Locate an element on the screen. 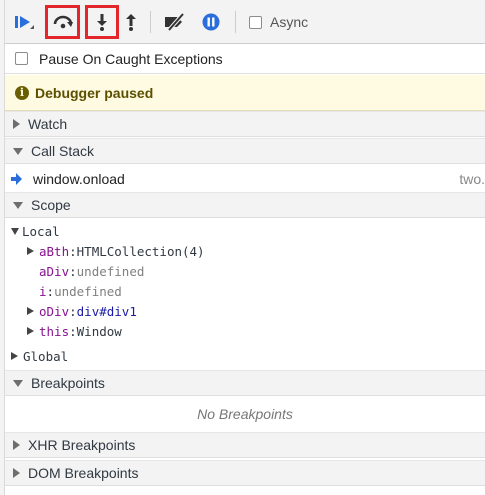 The image size is (485, 495). property-name: aDiv is located at coordinates (54, 271).